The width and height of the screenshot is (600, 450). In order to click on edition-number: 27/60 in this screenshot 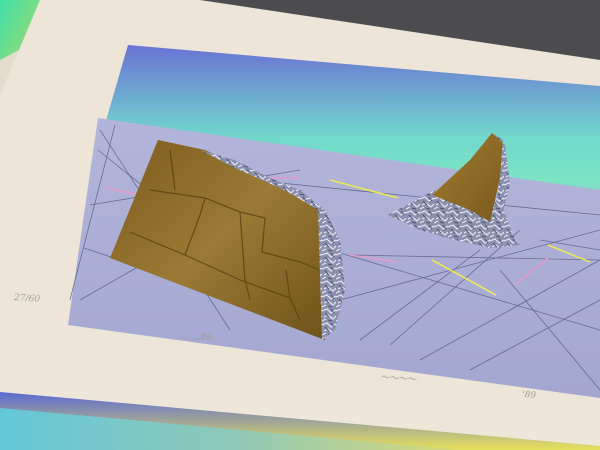, I will do `click(27, 299)`.